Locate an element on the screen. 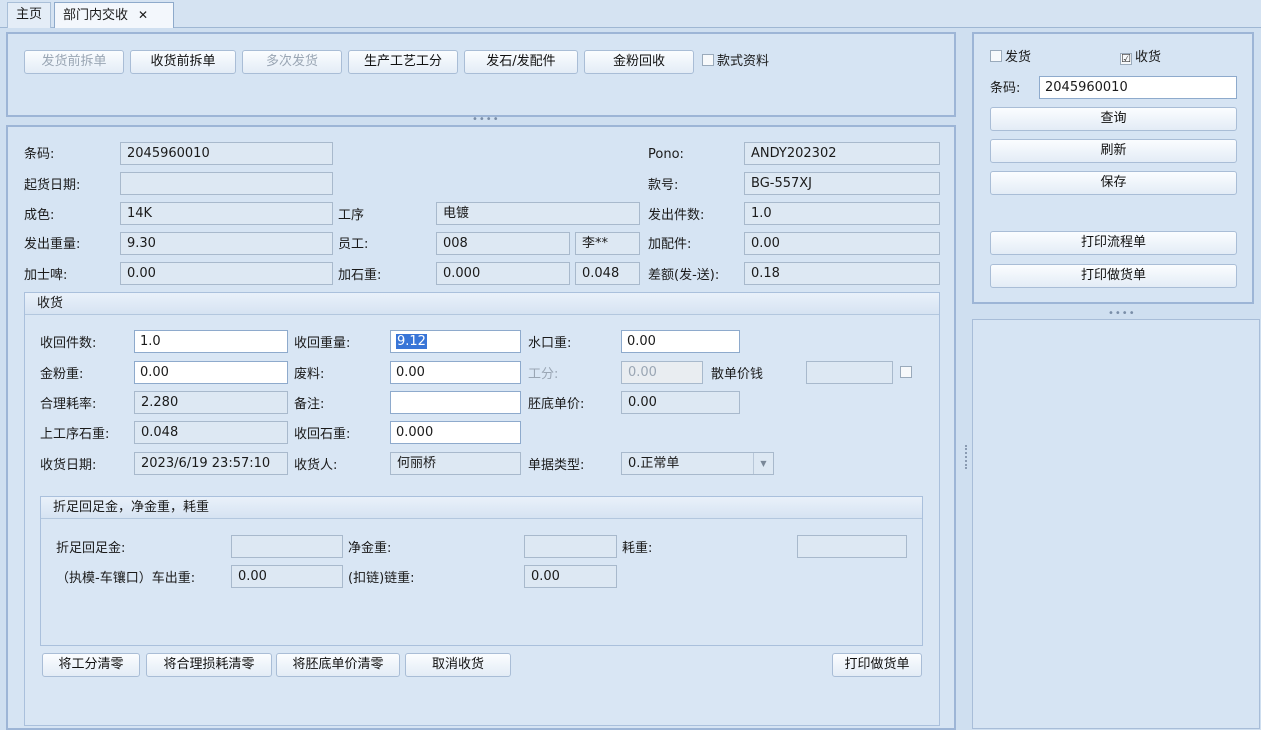 The height and width of the screenshot is (730, 1261). purity-label: 成色: is located at coordinates (39, 215).